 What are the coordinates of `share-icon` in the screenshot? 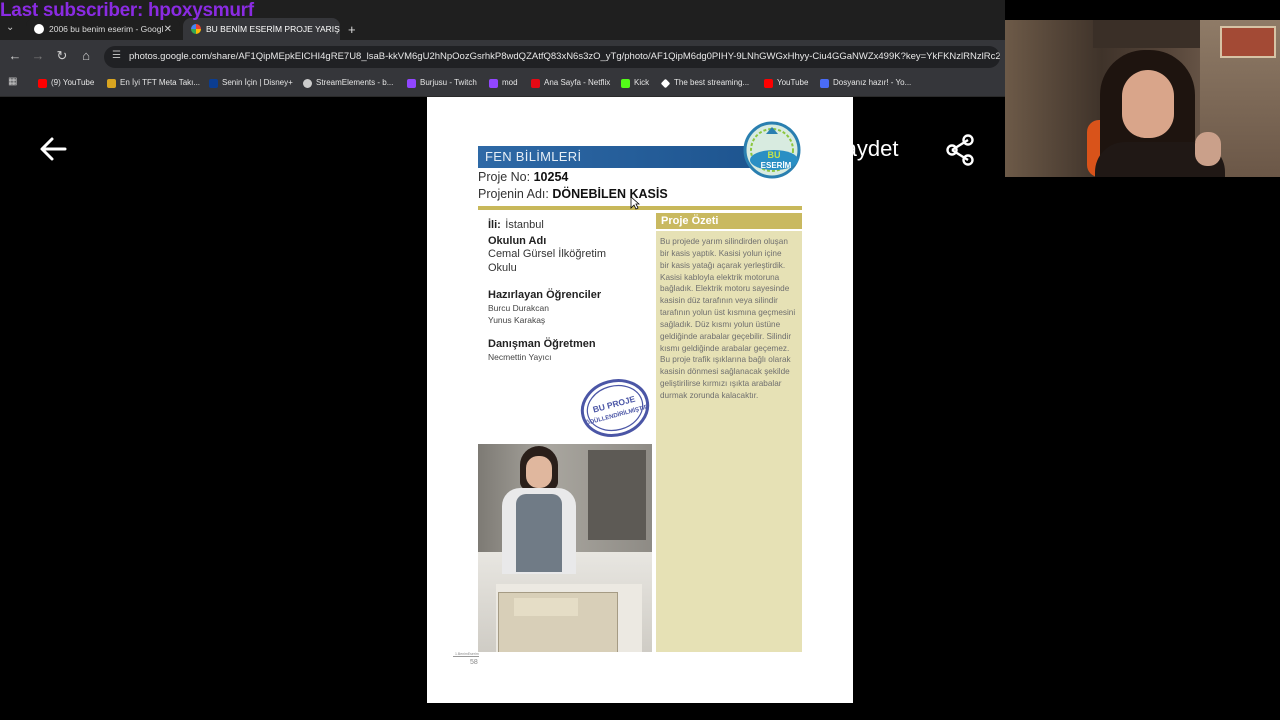 It's located at (960, 150).